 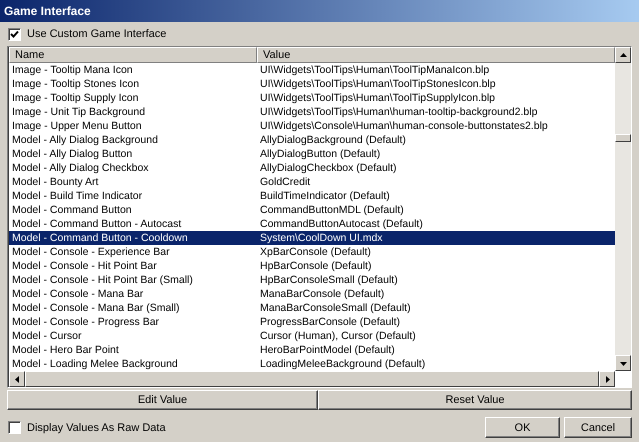 What do you see at coordinates (96, 224) in the screenshot?
I see `name-cell-text: Model - Command Button - Autocast` at bounding box center [96, 224].